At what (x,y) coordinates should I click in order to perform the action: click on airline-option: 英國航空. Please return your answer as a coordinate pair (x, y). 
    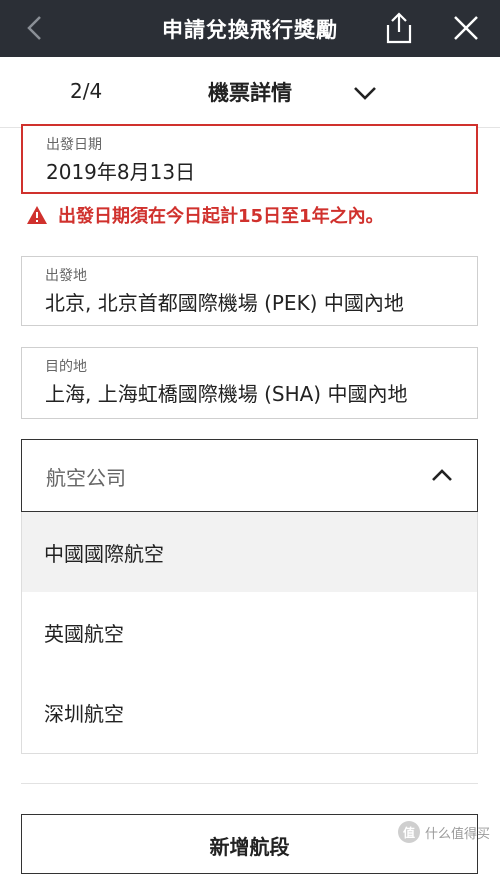
    Looking at the image, I should click on (249, 632).